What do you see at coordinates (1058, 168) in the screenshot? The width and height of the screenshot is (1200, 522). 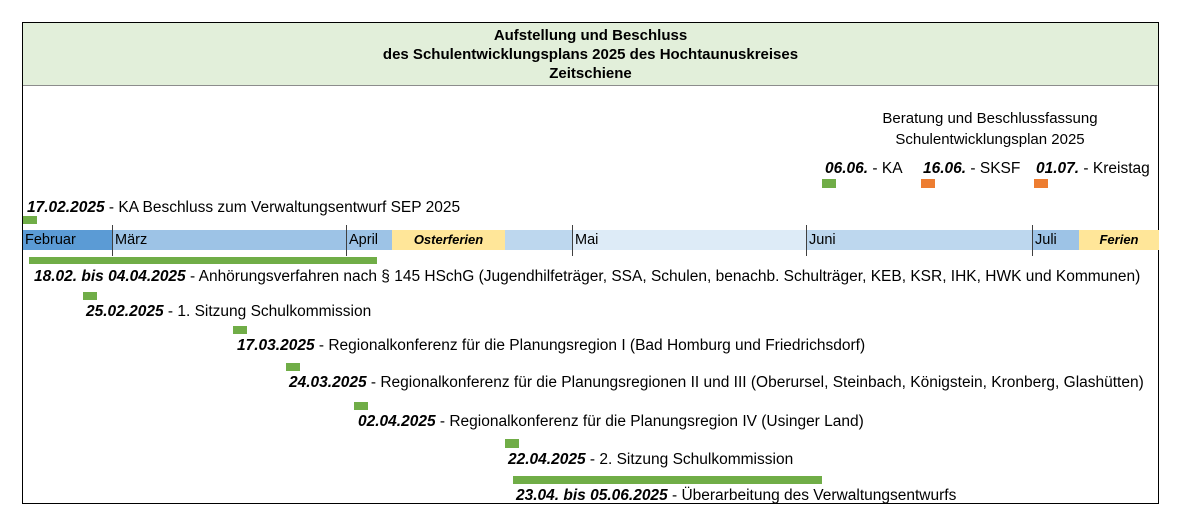 I see `beratung-date: 01.07.` at bounding box center [1058, 168].